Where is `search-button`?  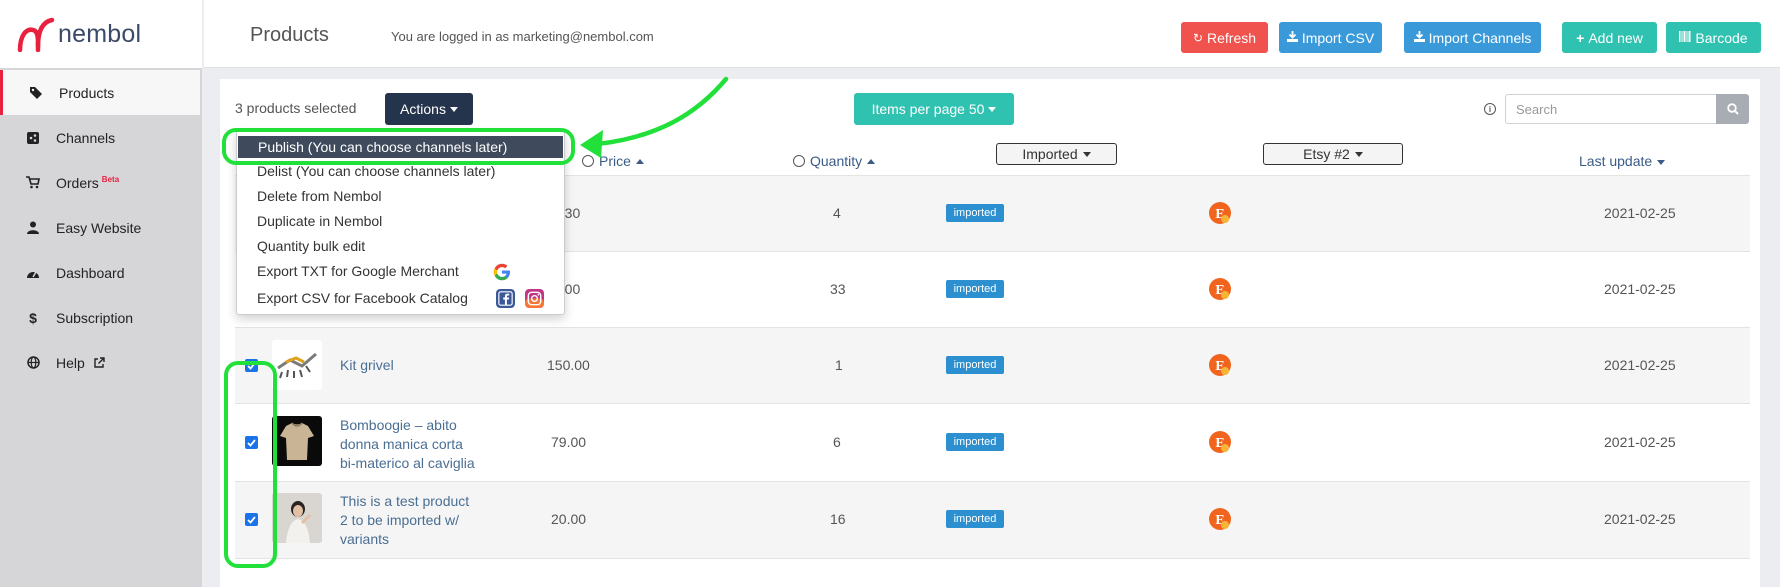
search-button is located at coordinates (1732, 109).